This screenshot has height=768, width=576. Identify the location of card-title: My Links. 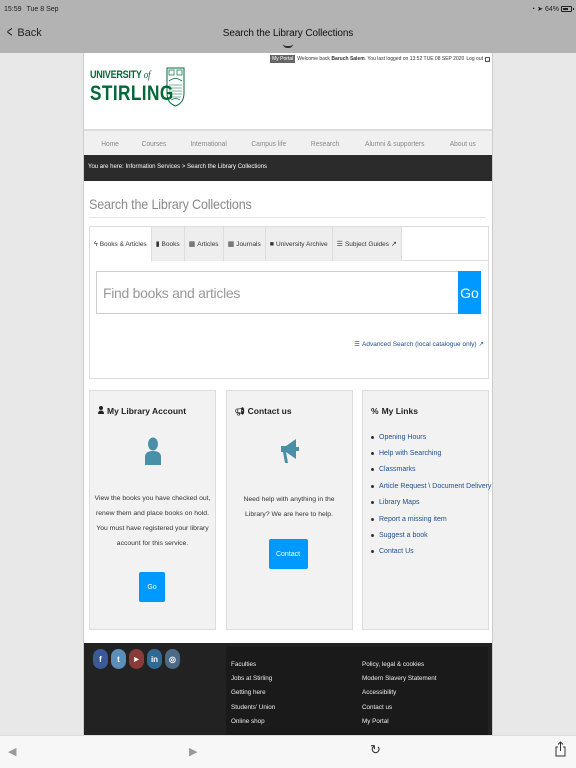
(399, 411).